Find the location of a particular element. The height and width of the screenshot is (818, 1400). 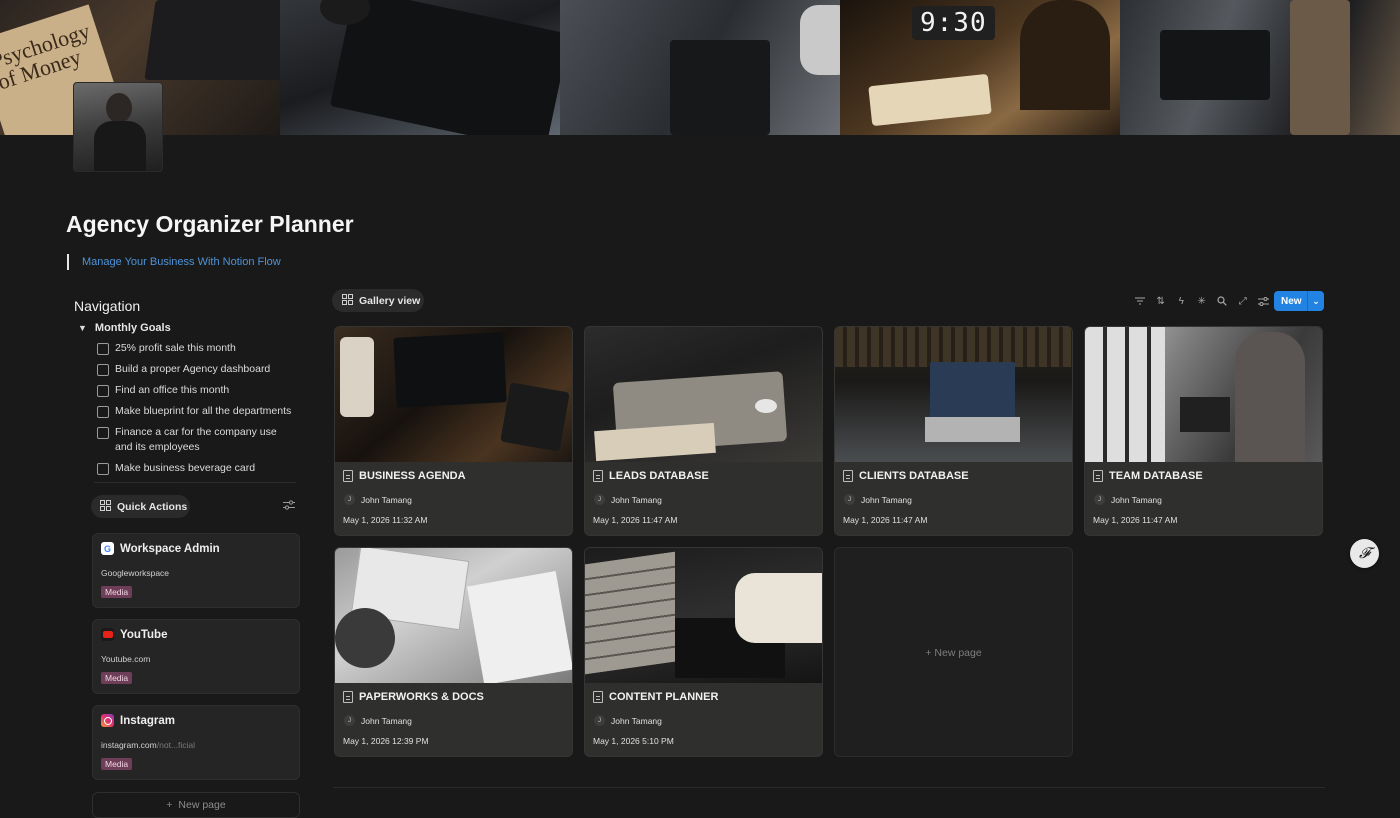

toggle-triangle-icon: ▼ is located at coordinates (82, 328).